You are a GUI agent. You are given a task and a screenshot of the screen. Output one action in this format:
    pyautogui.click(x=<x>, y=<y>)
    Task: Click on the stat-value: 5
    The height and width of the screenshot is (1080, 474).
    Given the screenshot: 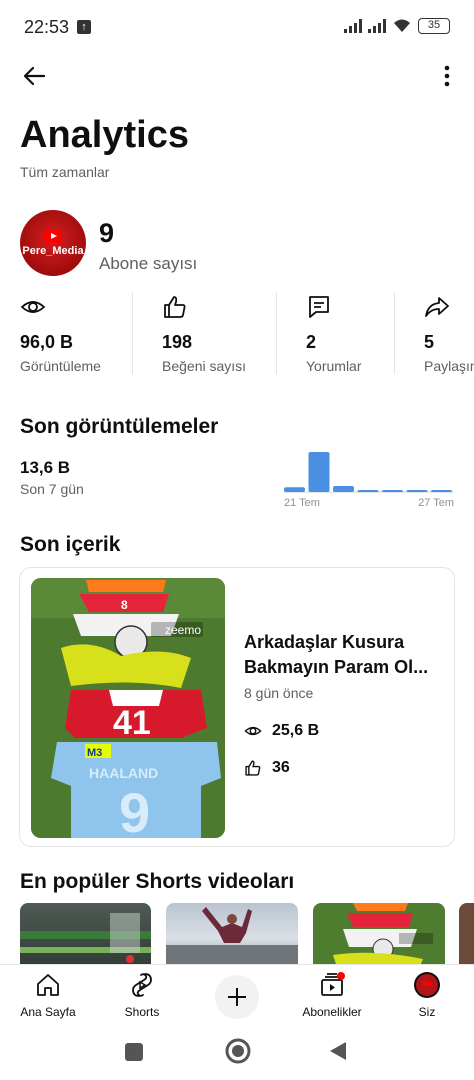 What is the action you would take?
    pyautogui.click(x=429, y=342)
    